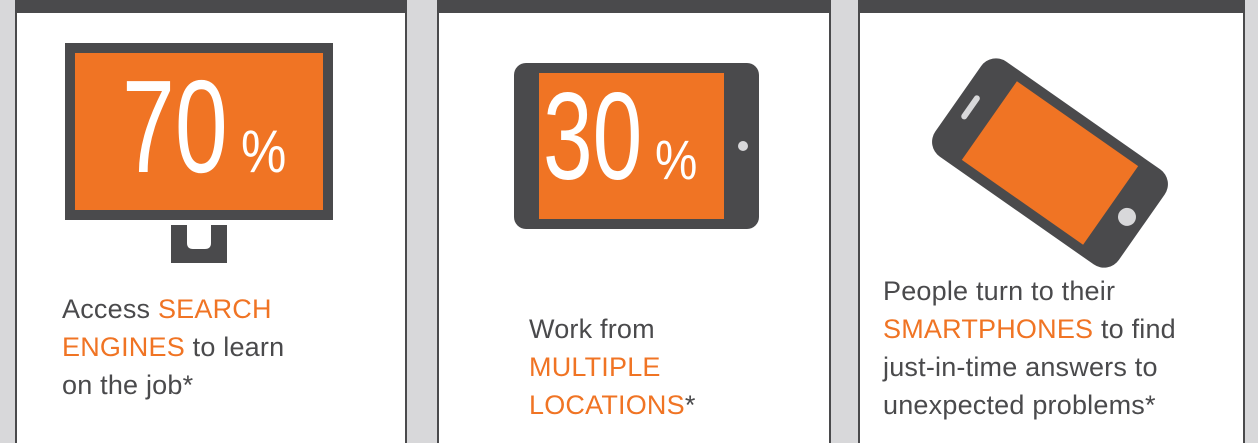 The image size is (1258, 443). I want to click on highlight-engines: ENGINES, so click(123, 347).